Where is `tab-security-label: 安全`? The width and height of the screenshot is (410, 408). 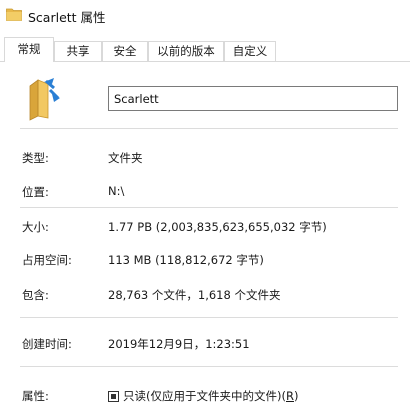 tab-security-label: 安全 is located at coordinates (125, 51).